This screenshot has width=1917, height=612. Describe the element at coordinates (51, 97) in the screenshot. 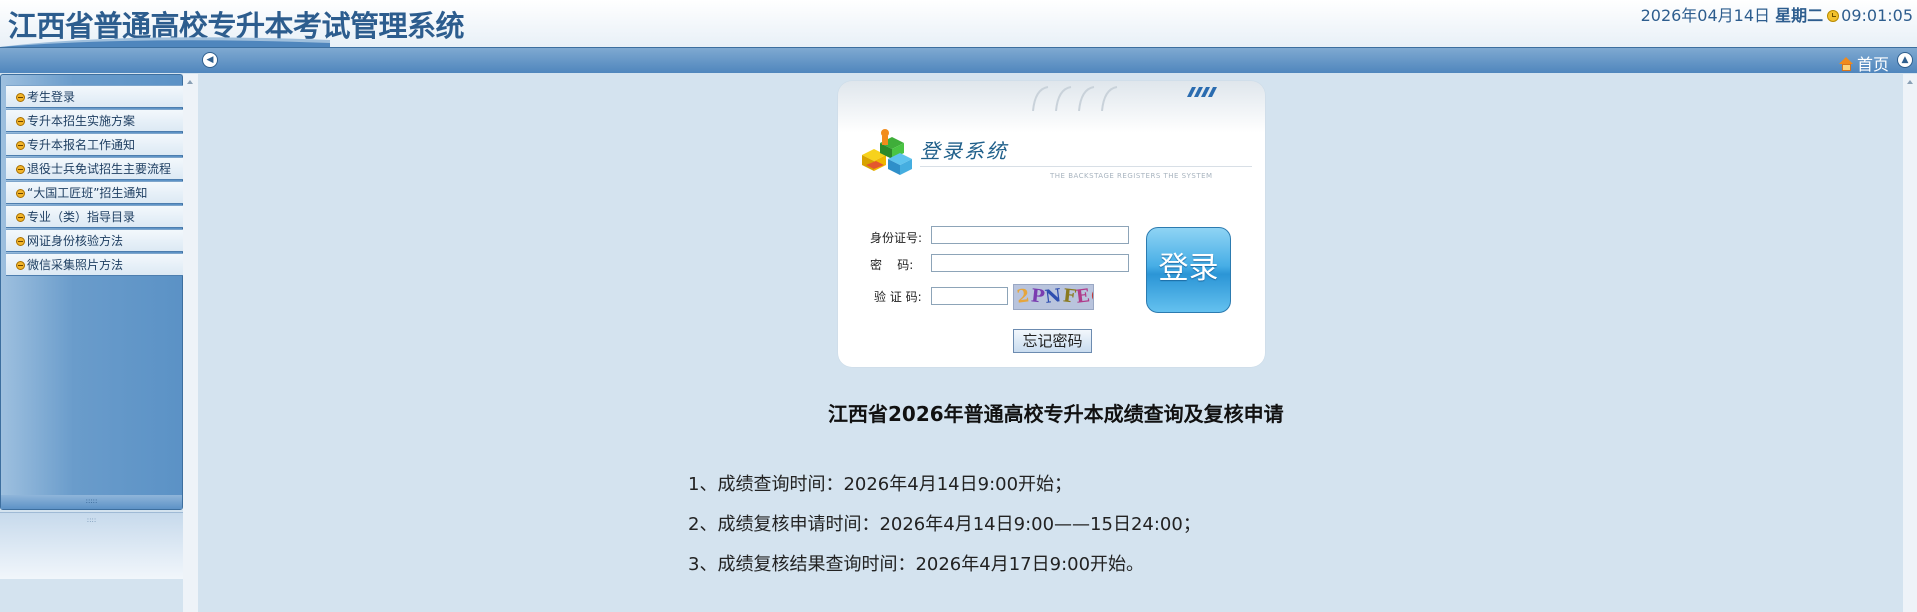

I see `sidebar-item-label: 考生登录` at that location.